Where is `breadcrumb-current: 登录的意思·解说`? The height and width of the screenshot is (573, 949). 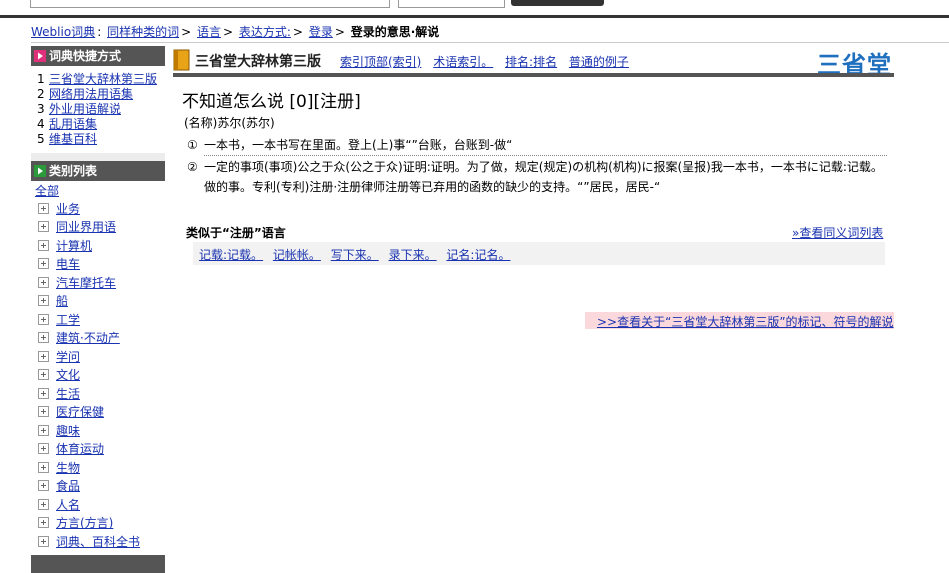
breadcrumb-current: 登录的意思·解说 is located at coordinates (395, 32).